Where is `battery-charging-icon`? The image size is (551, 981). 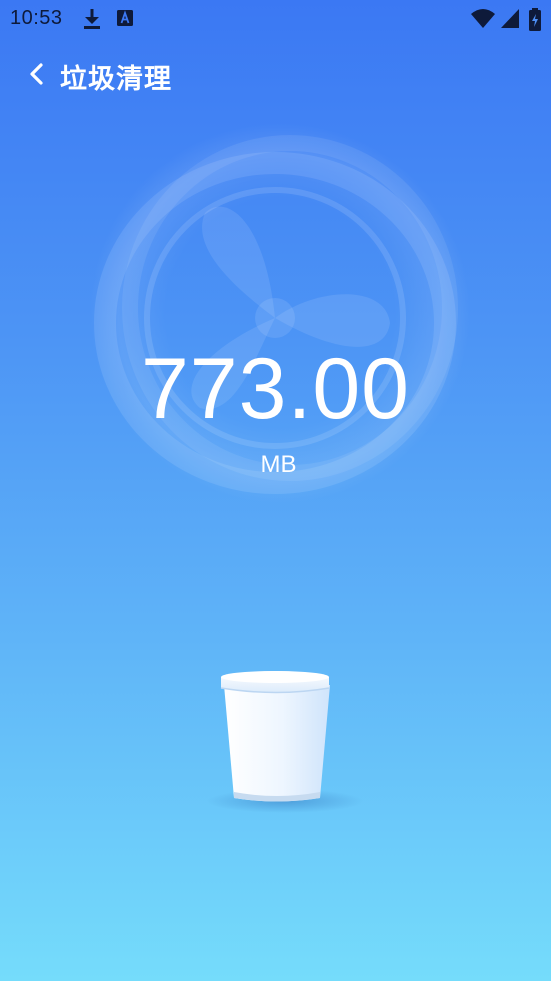 battery-charging-icon is located at coordinates (535, 22).